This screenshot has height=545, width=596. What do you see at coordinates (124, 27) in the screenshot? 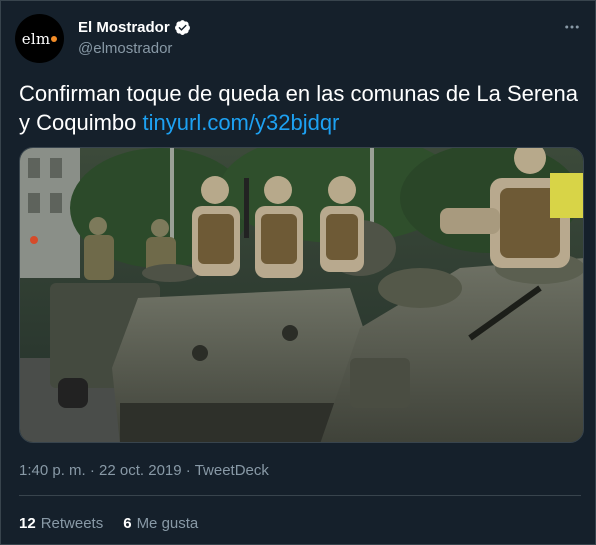
I see `author-display-name: El Mostrador` at bounding box center [124, 27].